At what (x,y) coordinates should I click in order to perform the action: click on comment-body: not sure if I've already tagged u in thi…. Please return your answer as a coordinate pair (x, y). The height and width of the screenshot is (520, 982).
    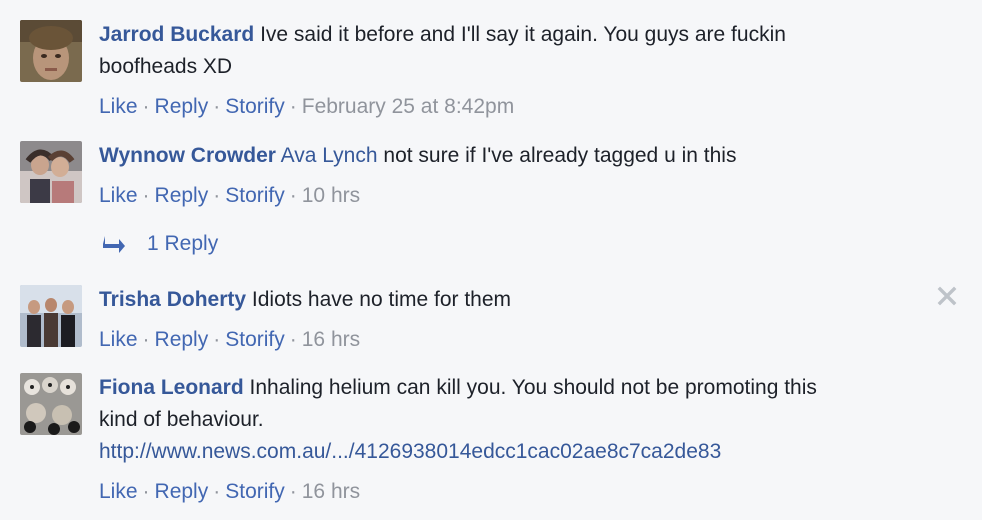
    Looking at the image, I should click on (560, 155).